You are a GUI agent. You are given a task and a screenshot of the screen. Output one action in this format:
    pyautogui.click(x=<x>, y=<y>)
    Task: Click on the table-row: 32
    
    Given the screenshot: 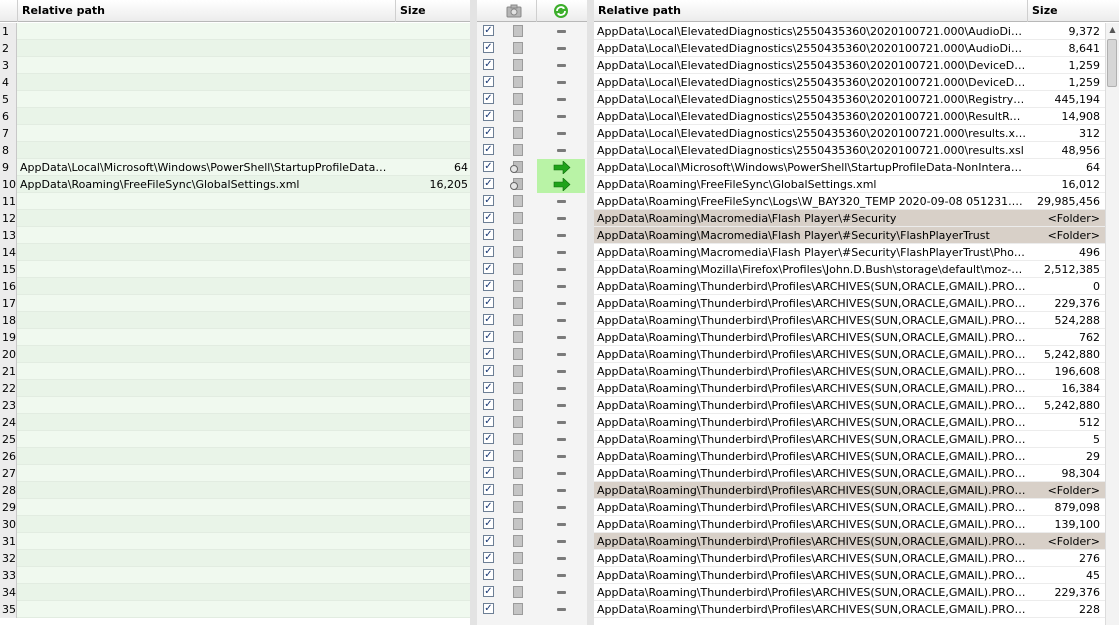 What is the action you would take?
    pyautogui.click(x=235, y=558)
    